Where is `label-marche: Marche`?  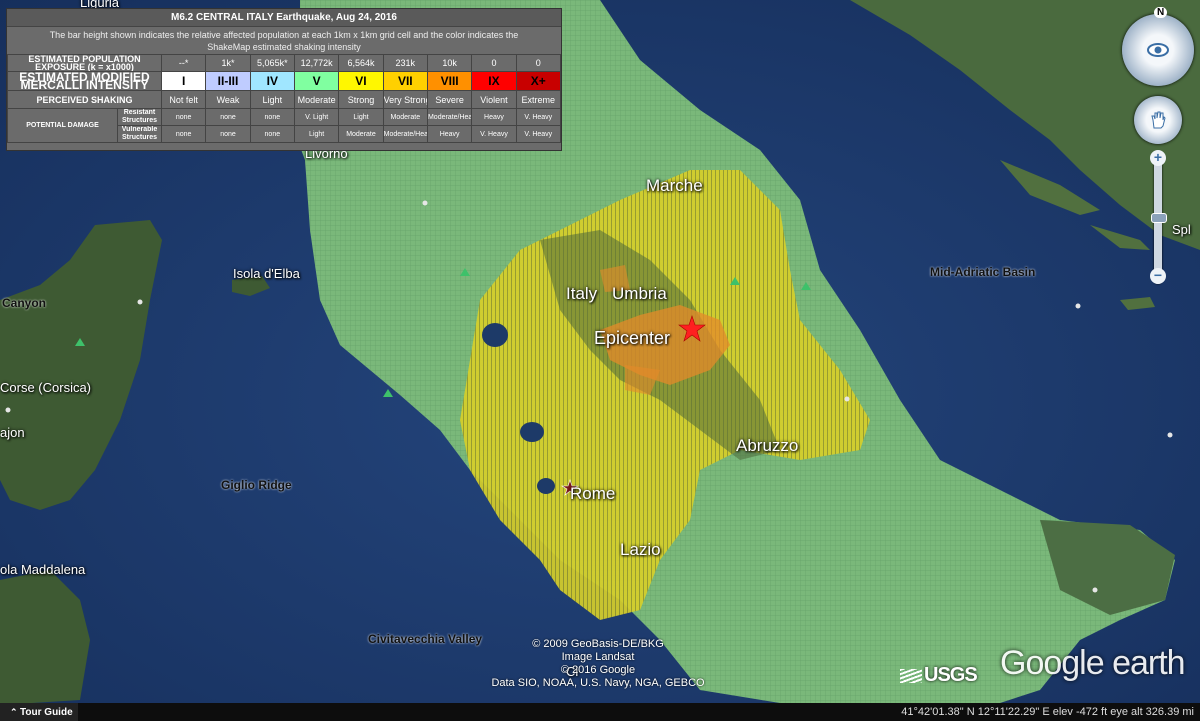 label-marche: Marche is located at coordinates (674, 185).